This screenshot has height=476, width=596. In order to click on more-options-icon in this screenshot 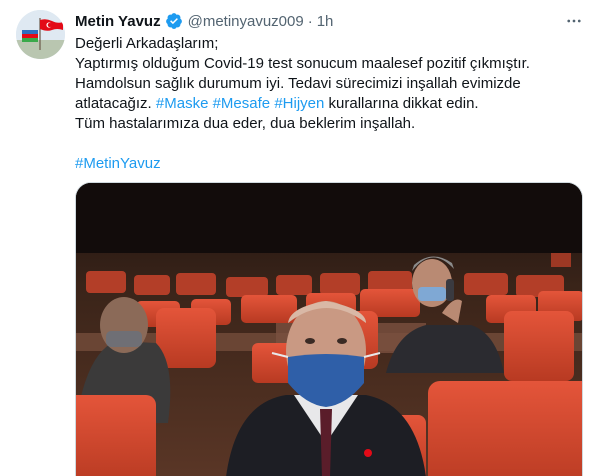, I will do `click(574, 21)`.